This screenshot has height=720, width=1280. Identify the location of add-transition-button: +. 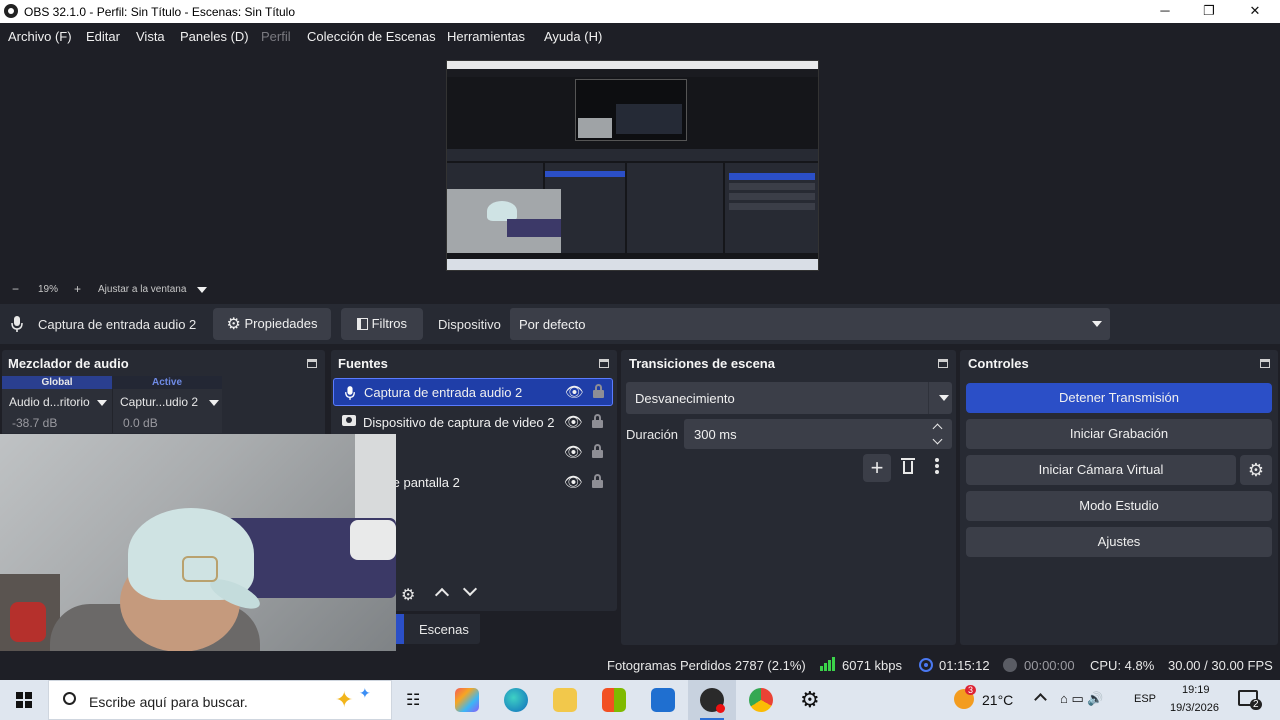
(877, 468).